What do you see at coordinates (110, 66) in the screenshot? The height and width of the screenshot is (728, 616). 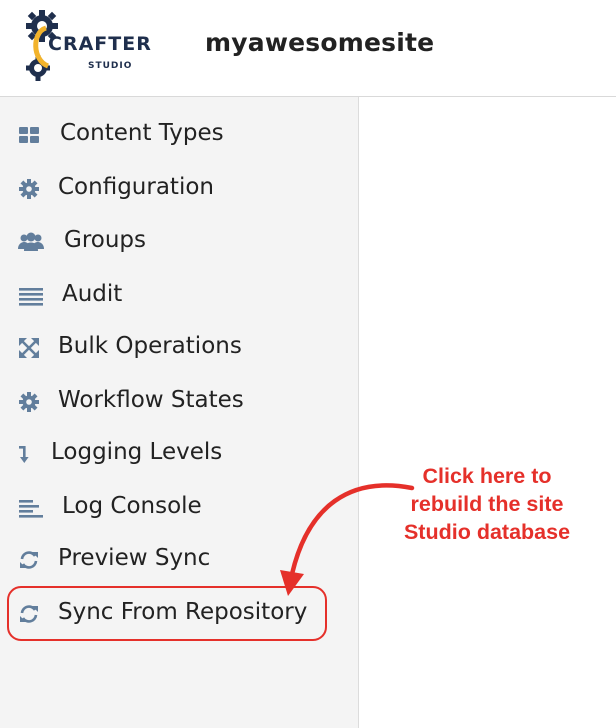 I see `logo-product-text: STUDIO` at bounding box center [110, 66].